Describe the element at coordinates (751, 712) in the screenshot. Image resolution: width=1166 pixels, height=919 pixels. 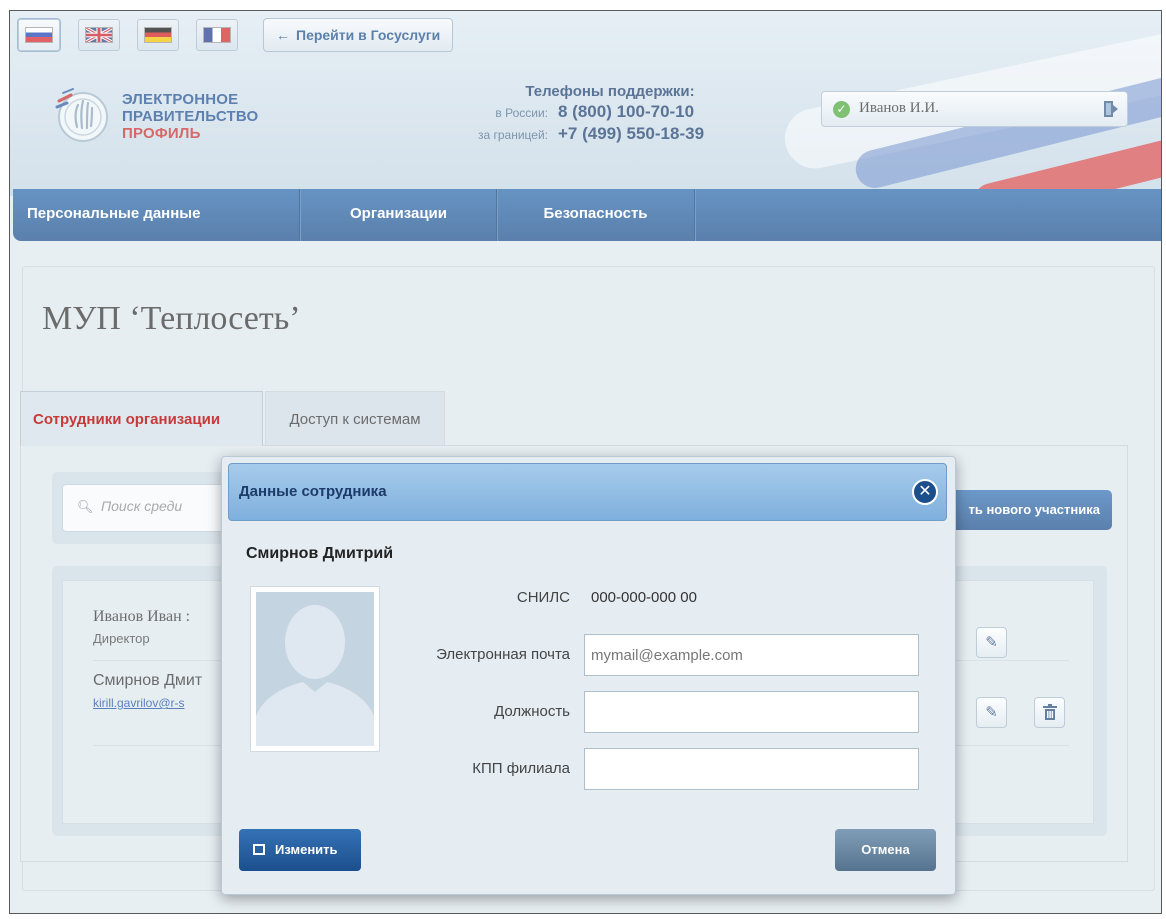
I see `position-field` at that location.